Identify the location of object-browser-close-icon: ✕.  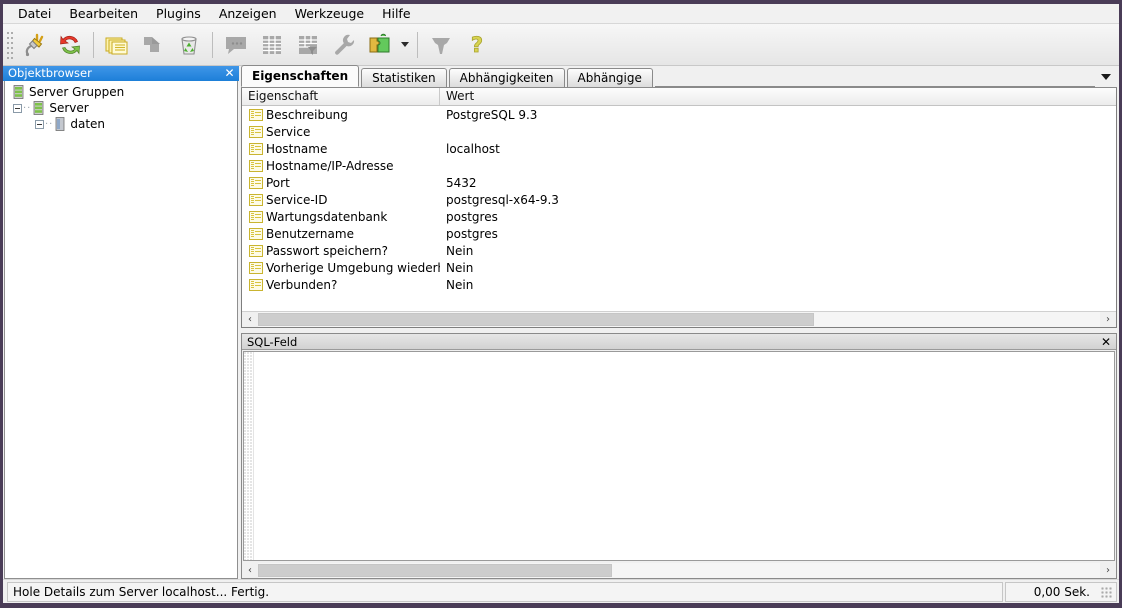
(229, 73).